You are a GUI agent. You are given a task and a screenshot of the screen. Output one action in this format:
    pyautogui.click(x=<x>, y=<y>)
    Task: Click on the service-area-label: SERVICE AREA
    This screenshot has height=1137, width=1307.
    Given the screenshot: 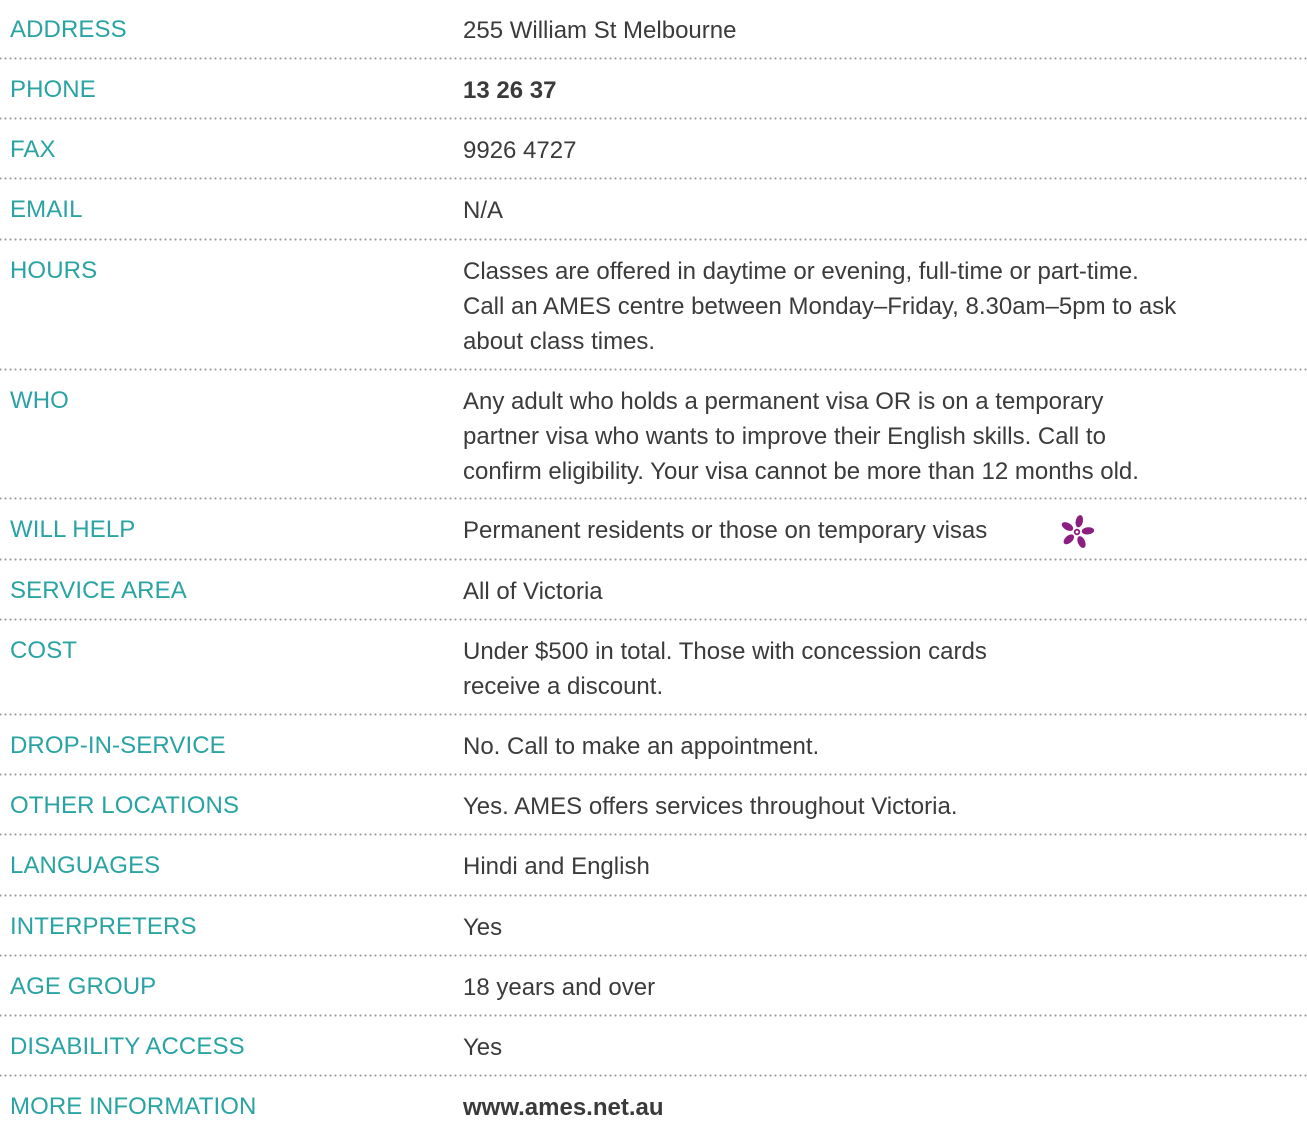 What is the action you would take?
    pyautogui.click(x=98, y=590)
    